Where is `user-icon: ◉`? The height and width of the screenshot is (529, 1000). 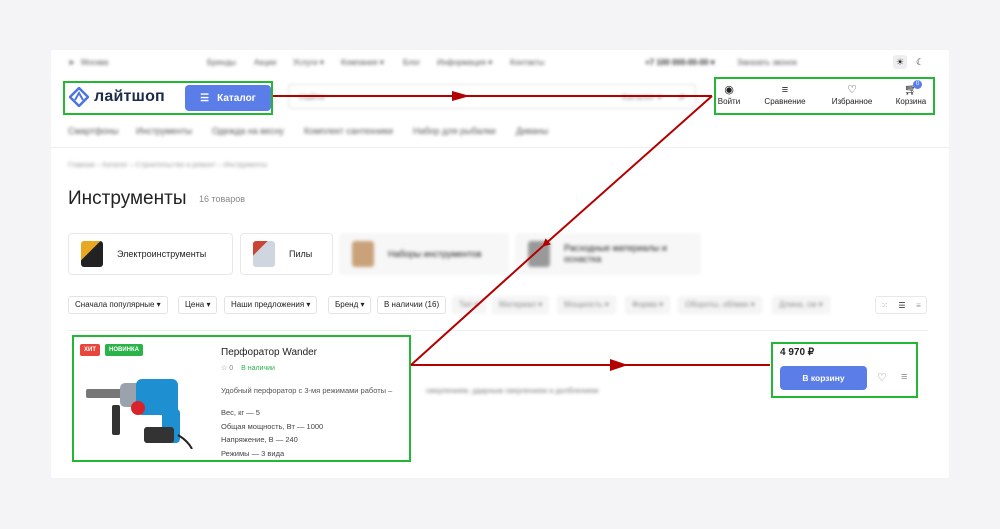
user-icon: ◉ is located at coordinates (729, 90).